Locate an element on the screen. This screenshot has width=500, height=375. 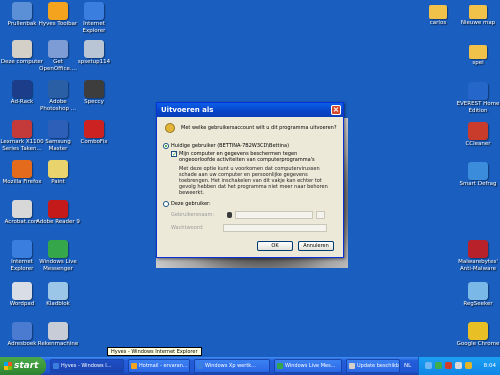
desktop-icon-label: spel is located at coordinates (478, 63).